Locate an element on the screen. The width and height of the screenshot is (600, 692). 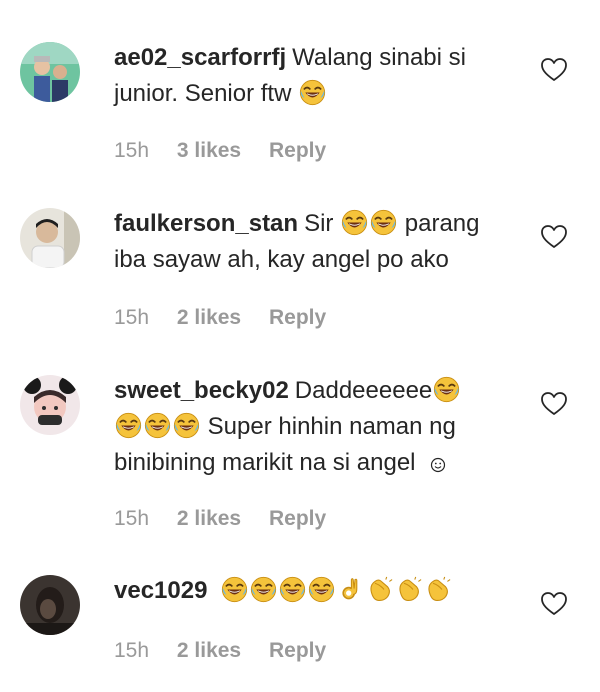
smiling-face-icon is located at coordinates (438, 465).